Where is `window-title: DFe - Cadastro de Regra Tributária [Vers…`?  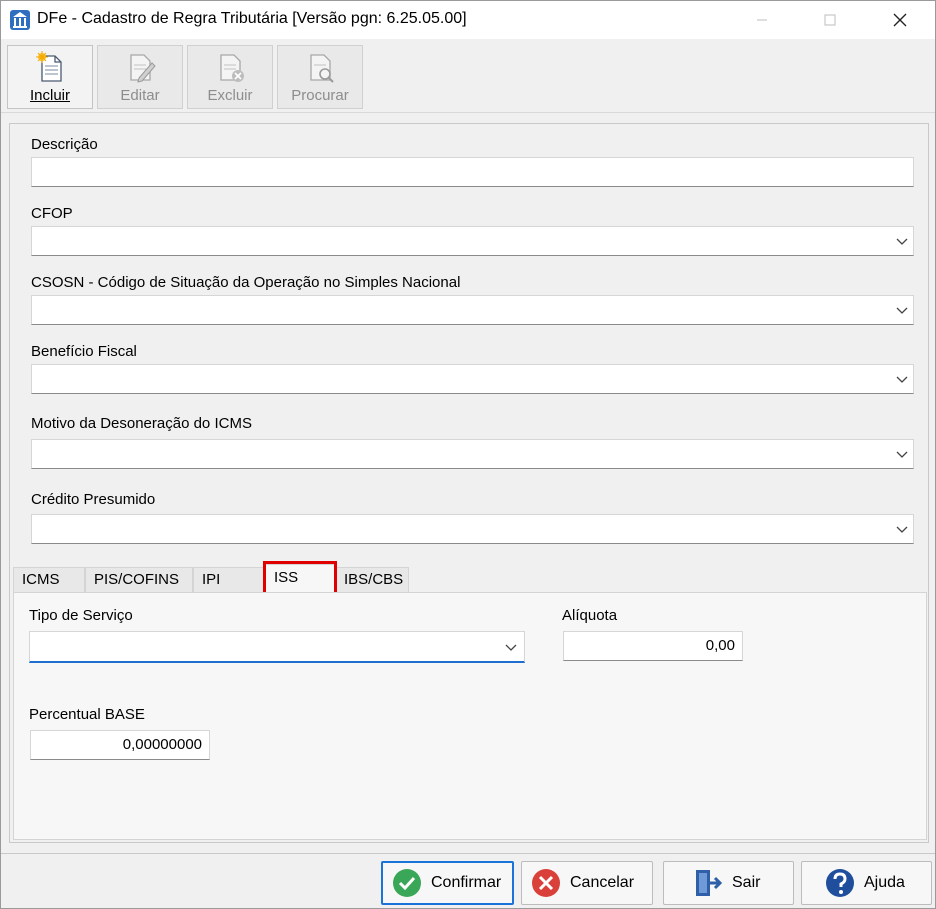 window-title: DFe - Cadastro de Regra Tributária [Vers… is located at coordinates (252, 18).